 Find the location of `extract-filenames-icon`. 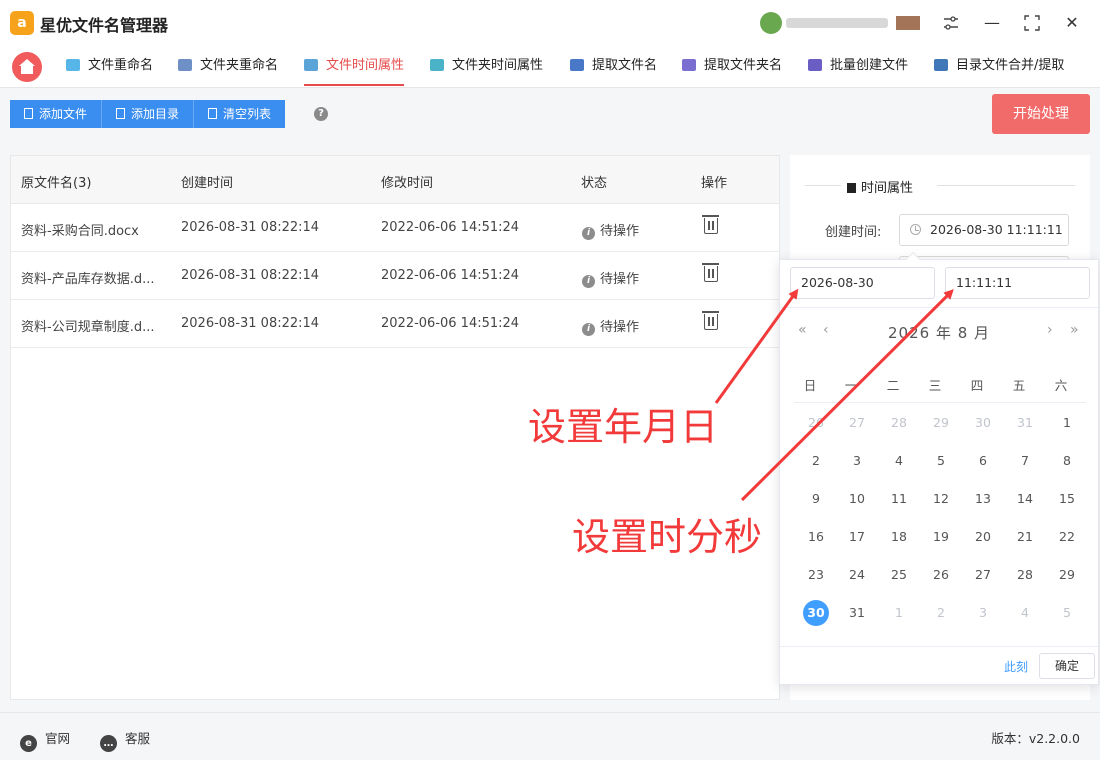

extract-filenames-icon is located at coordinates (577, 65).